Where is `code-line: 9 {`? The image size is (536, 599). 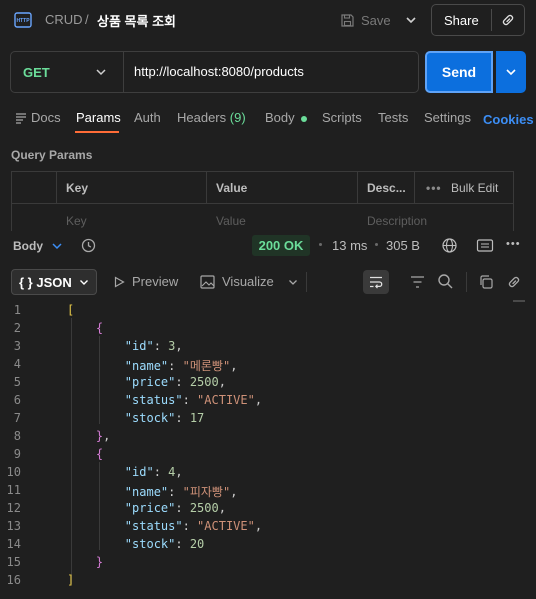 code-line: 9 { is located at coordinates (58, 454).